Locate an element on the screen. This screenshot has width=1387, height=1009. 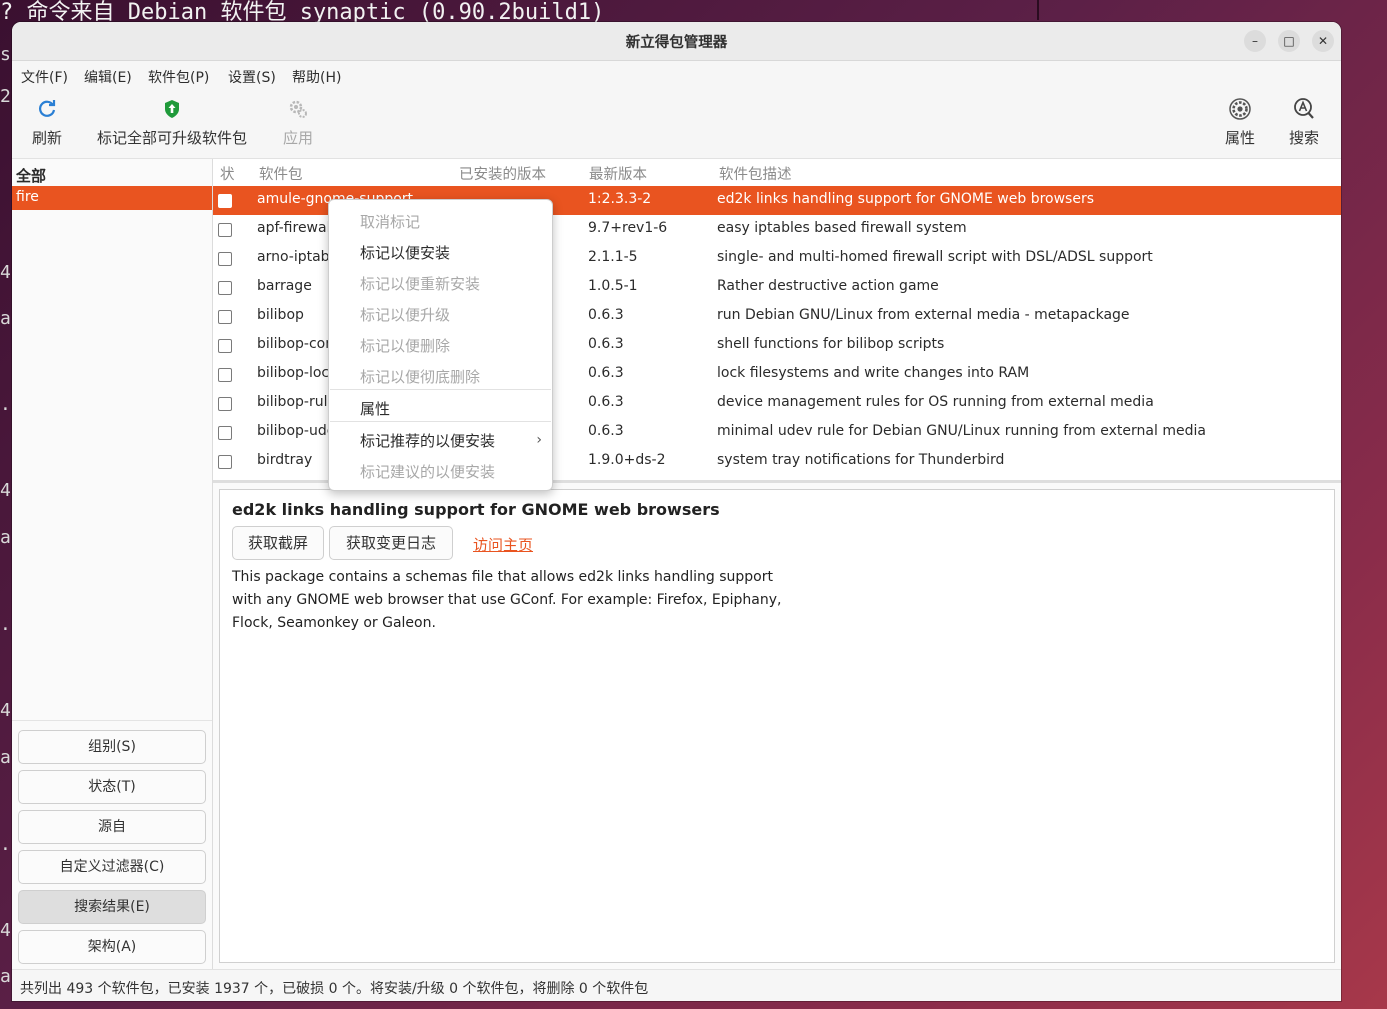
menu-item-mark-suggested: 标记建议的以便安装 is located at coordinates (427, 471).